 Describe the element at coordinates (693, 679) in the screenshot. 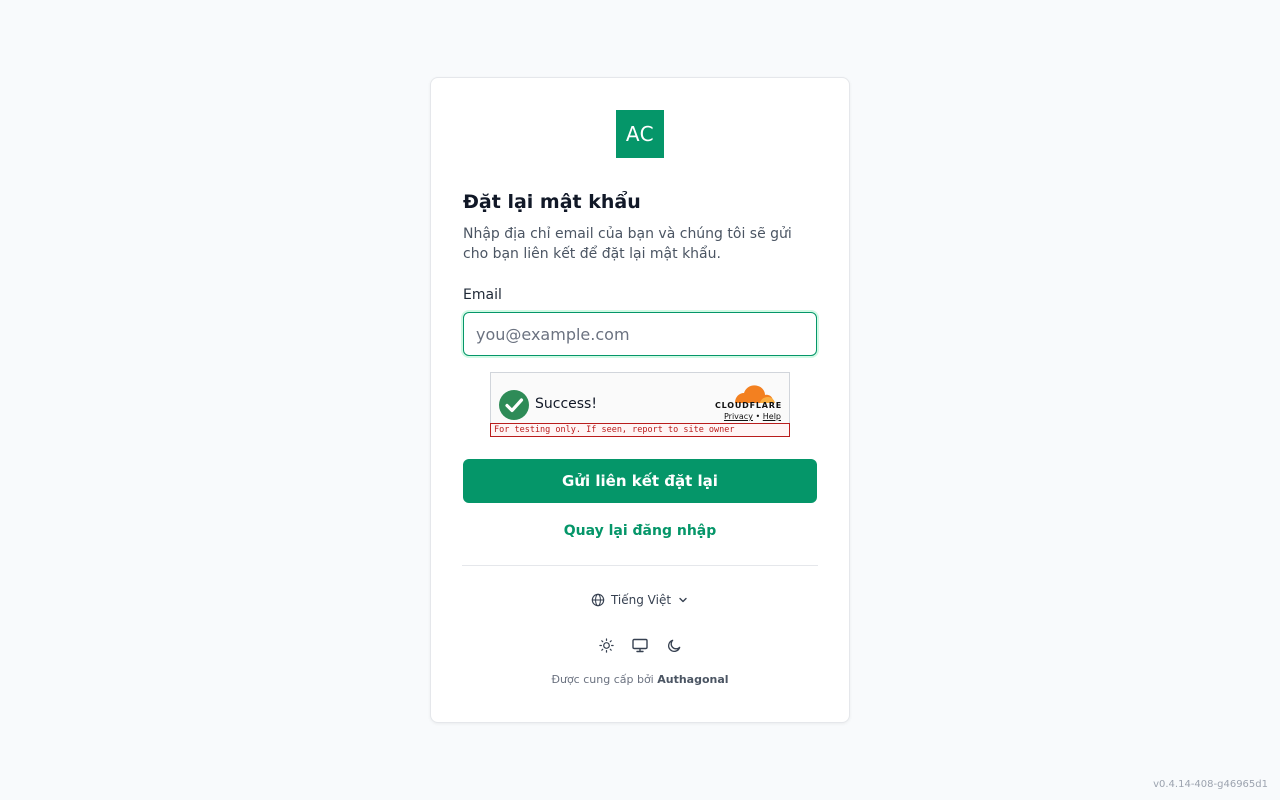

I see `powered-by-brand: Authagonal` at that location.